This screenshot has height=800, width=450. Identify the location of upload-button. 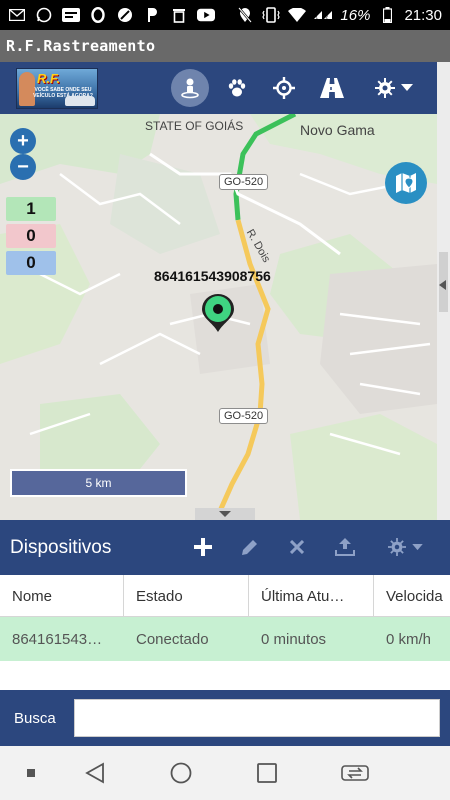
(345, 547).